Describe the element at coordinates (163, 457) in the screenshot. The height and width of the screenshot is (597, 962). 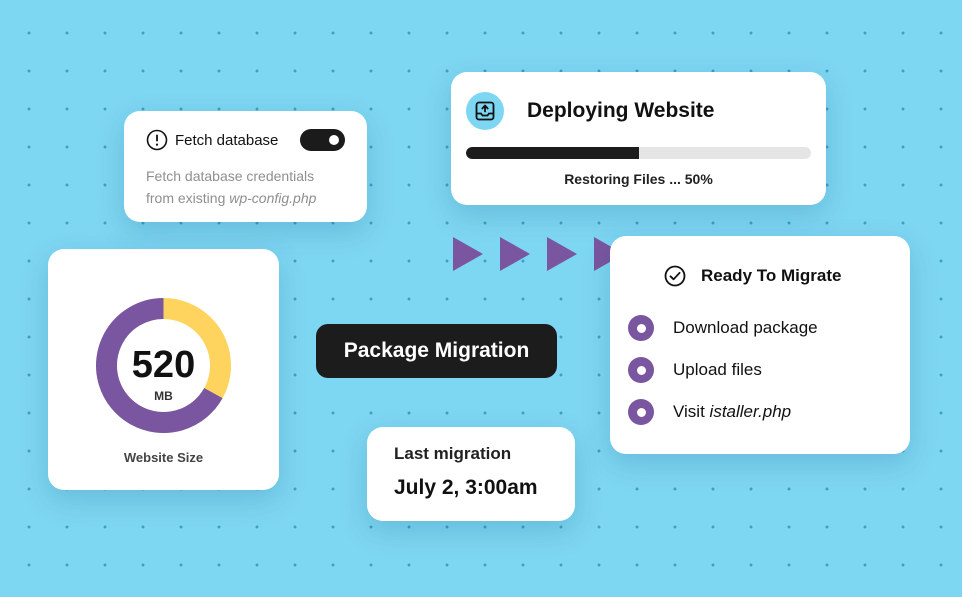
I see `website-size-label: Website Size` at that location.